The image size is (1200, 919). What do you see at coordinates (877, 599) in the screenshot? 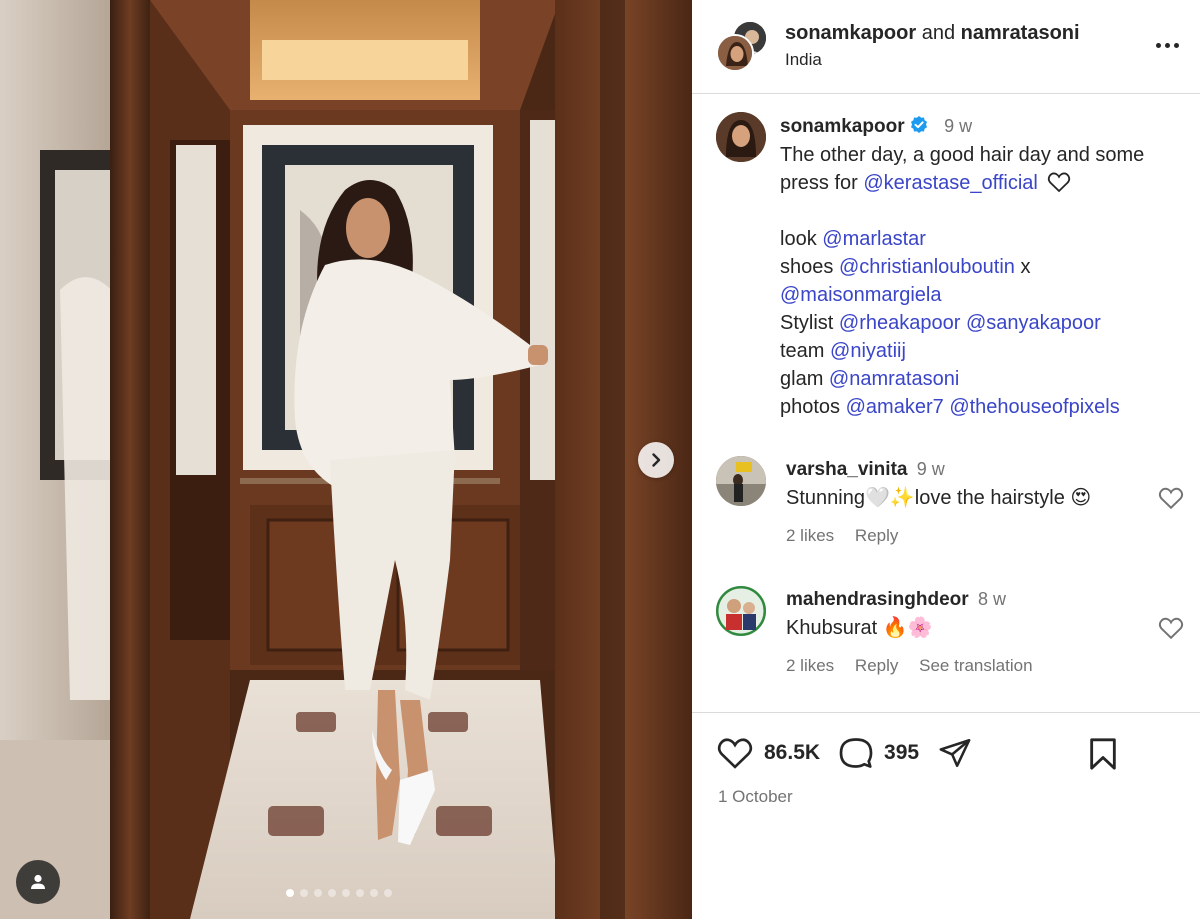
I see `comment-username: mahendrasinghdeor` at bounding box center [877, 599].